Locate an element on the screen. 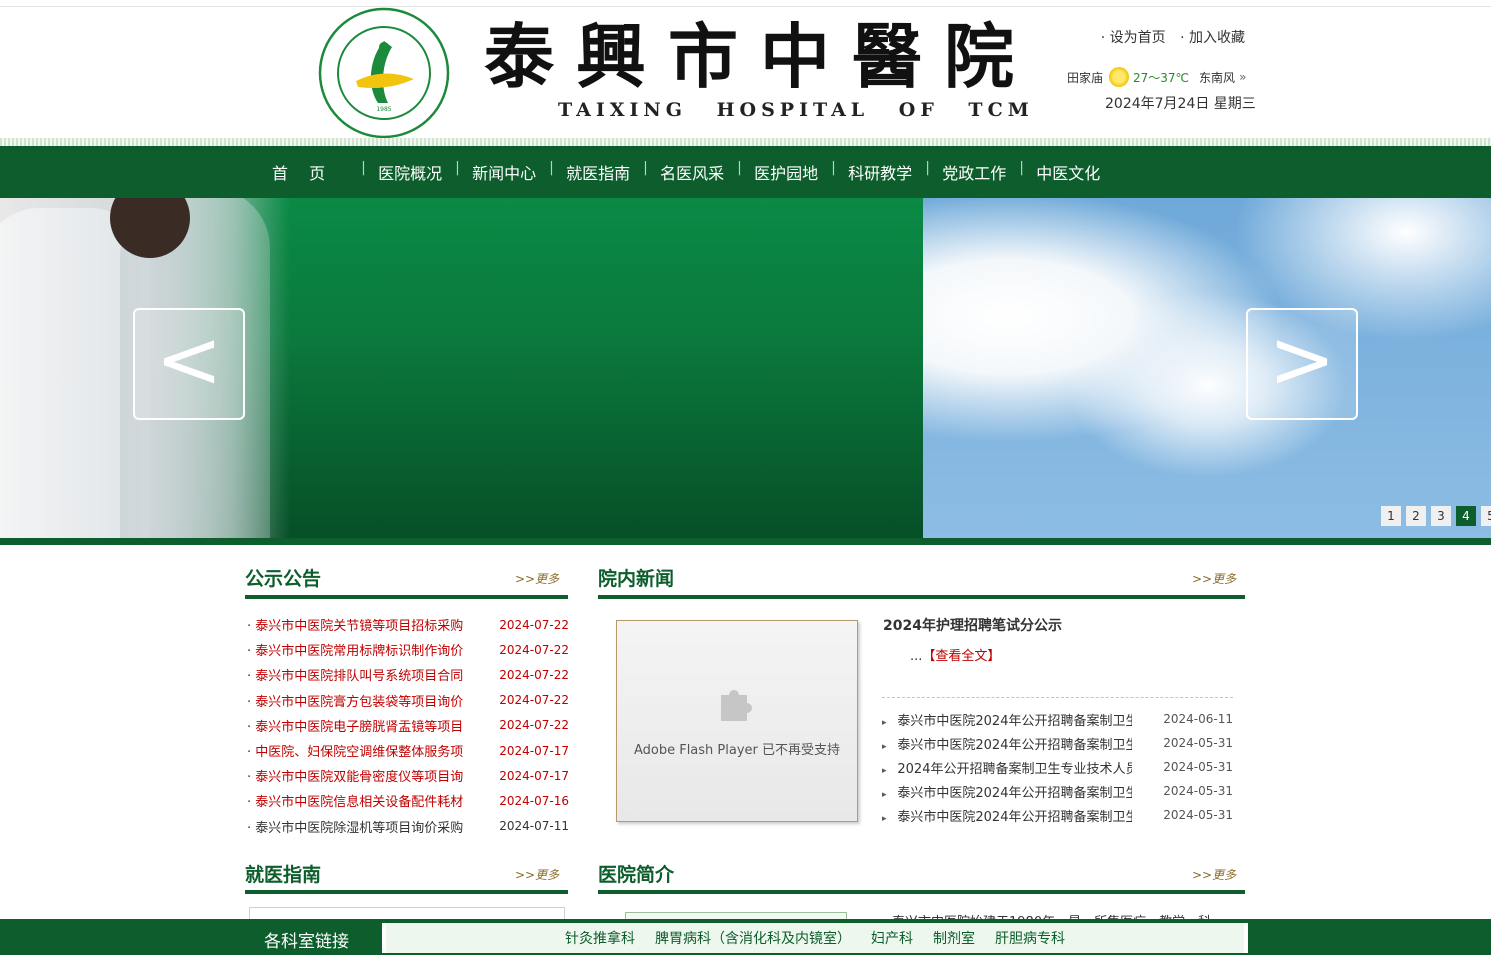  news-summary: ...【查看全文】 is located at coordinates (955, 656).